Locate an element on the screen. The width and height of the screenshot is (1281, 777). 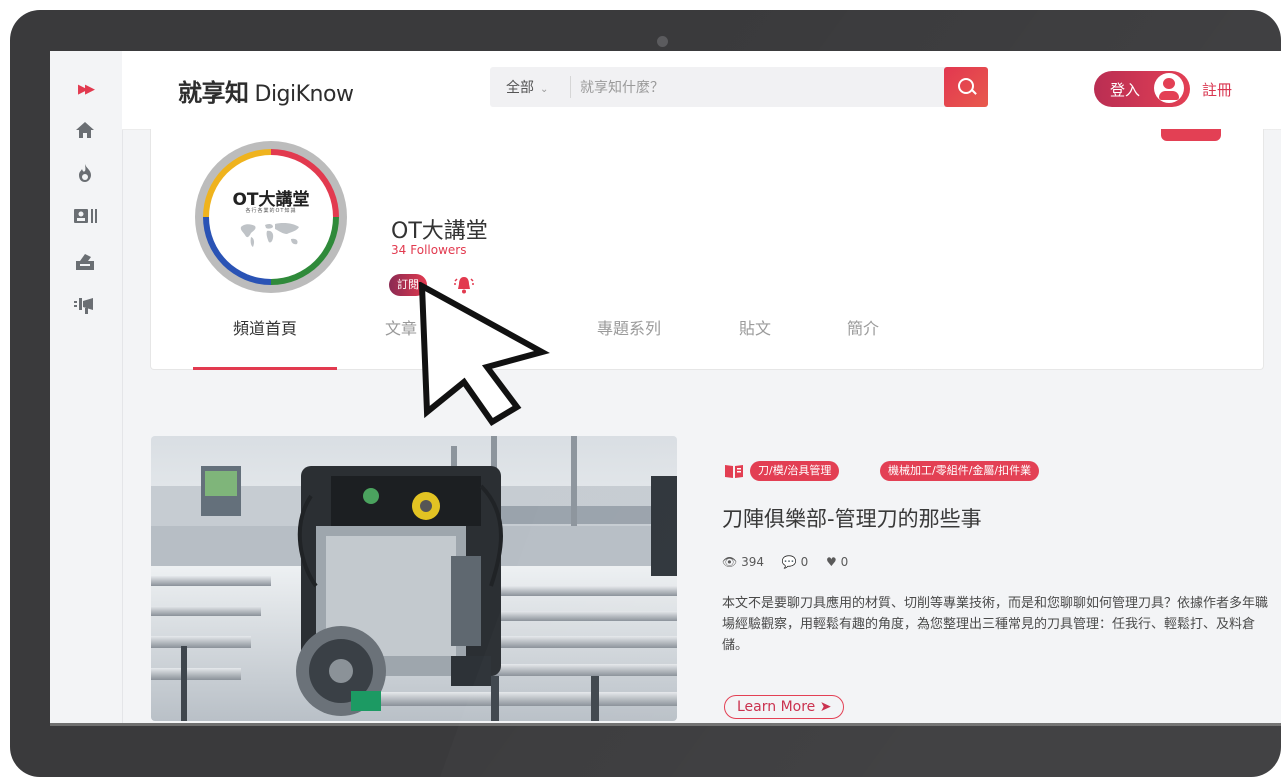
chevron-down-icon: ⌄ is located at coordinates (544, 89).